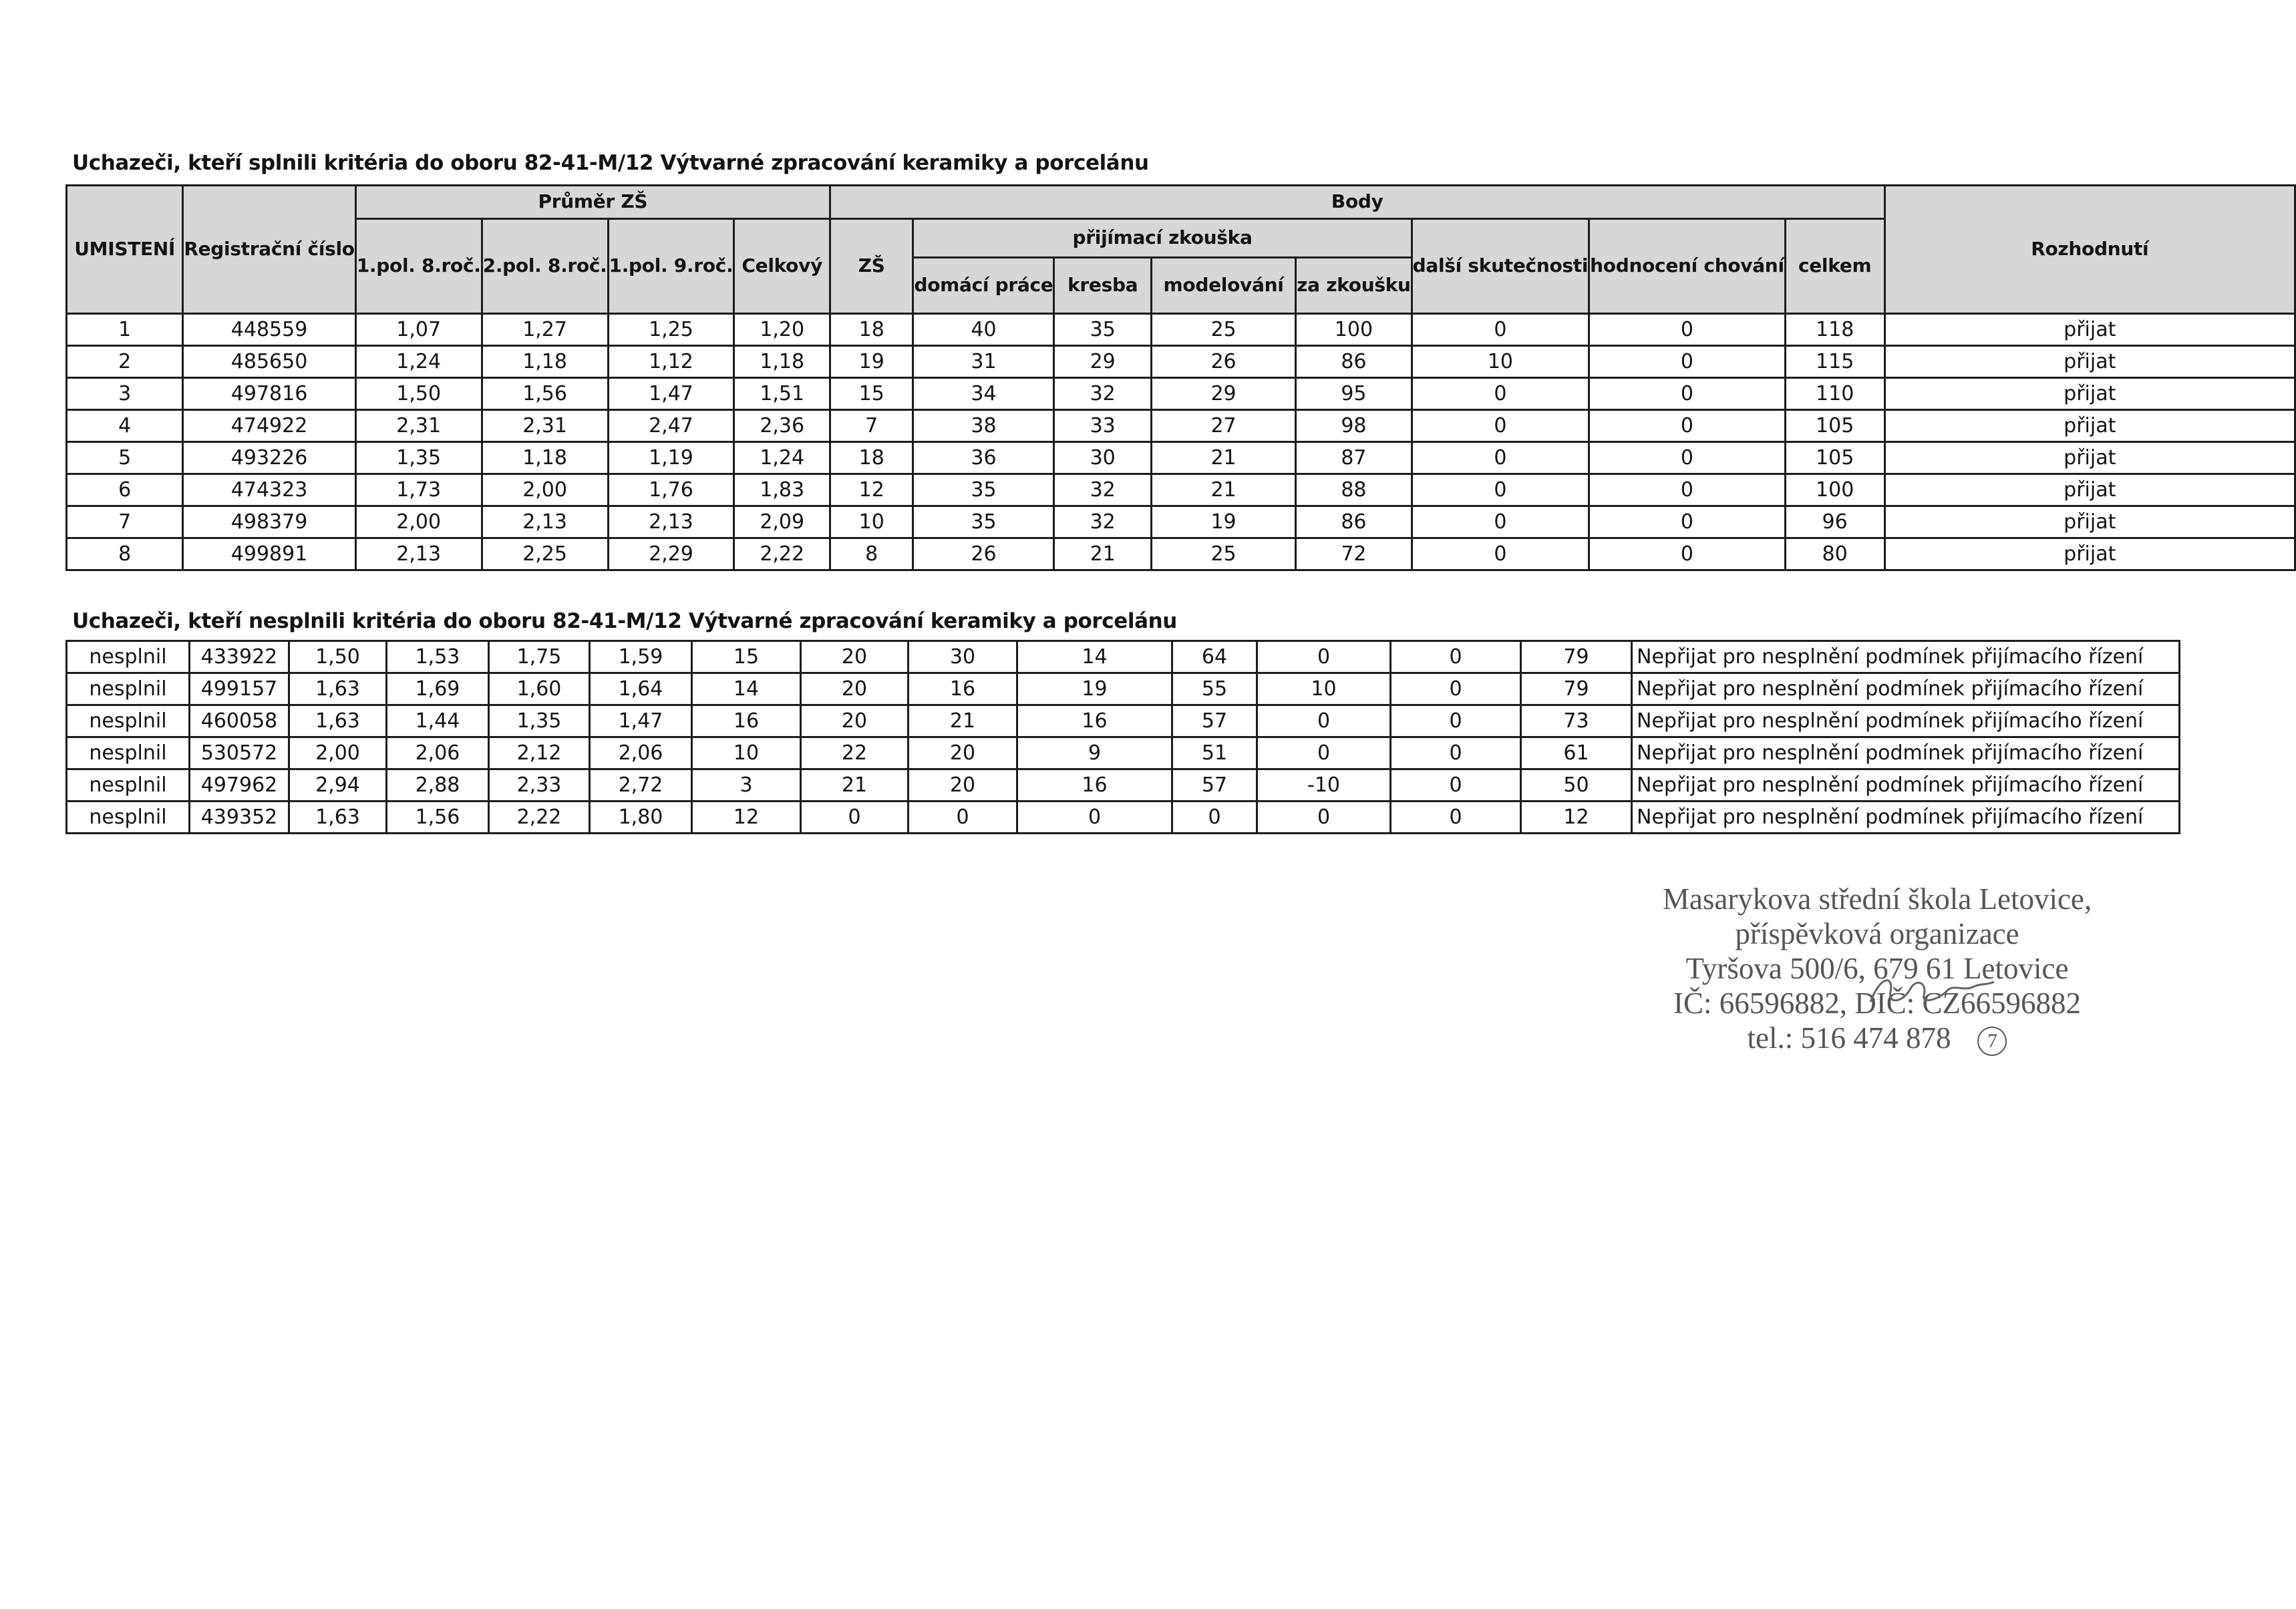 This screenshot has height=1609, width=2296. Describe the element at coordinates (962, 657) in the screenshot. I see `rejected-cell: 30` at that location.